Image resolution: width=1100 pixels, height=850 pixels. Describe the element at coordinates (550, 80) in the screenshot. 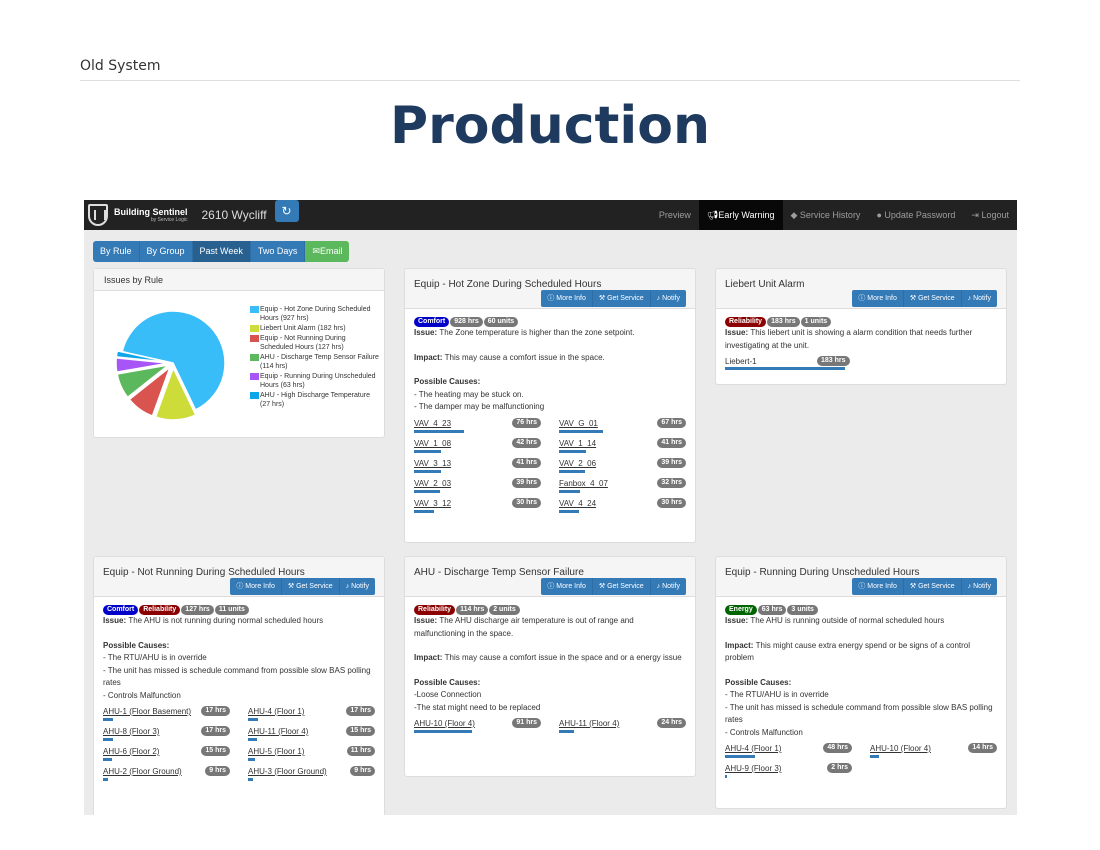

I see `divider` at that location.